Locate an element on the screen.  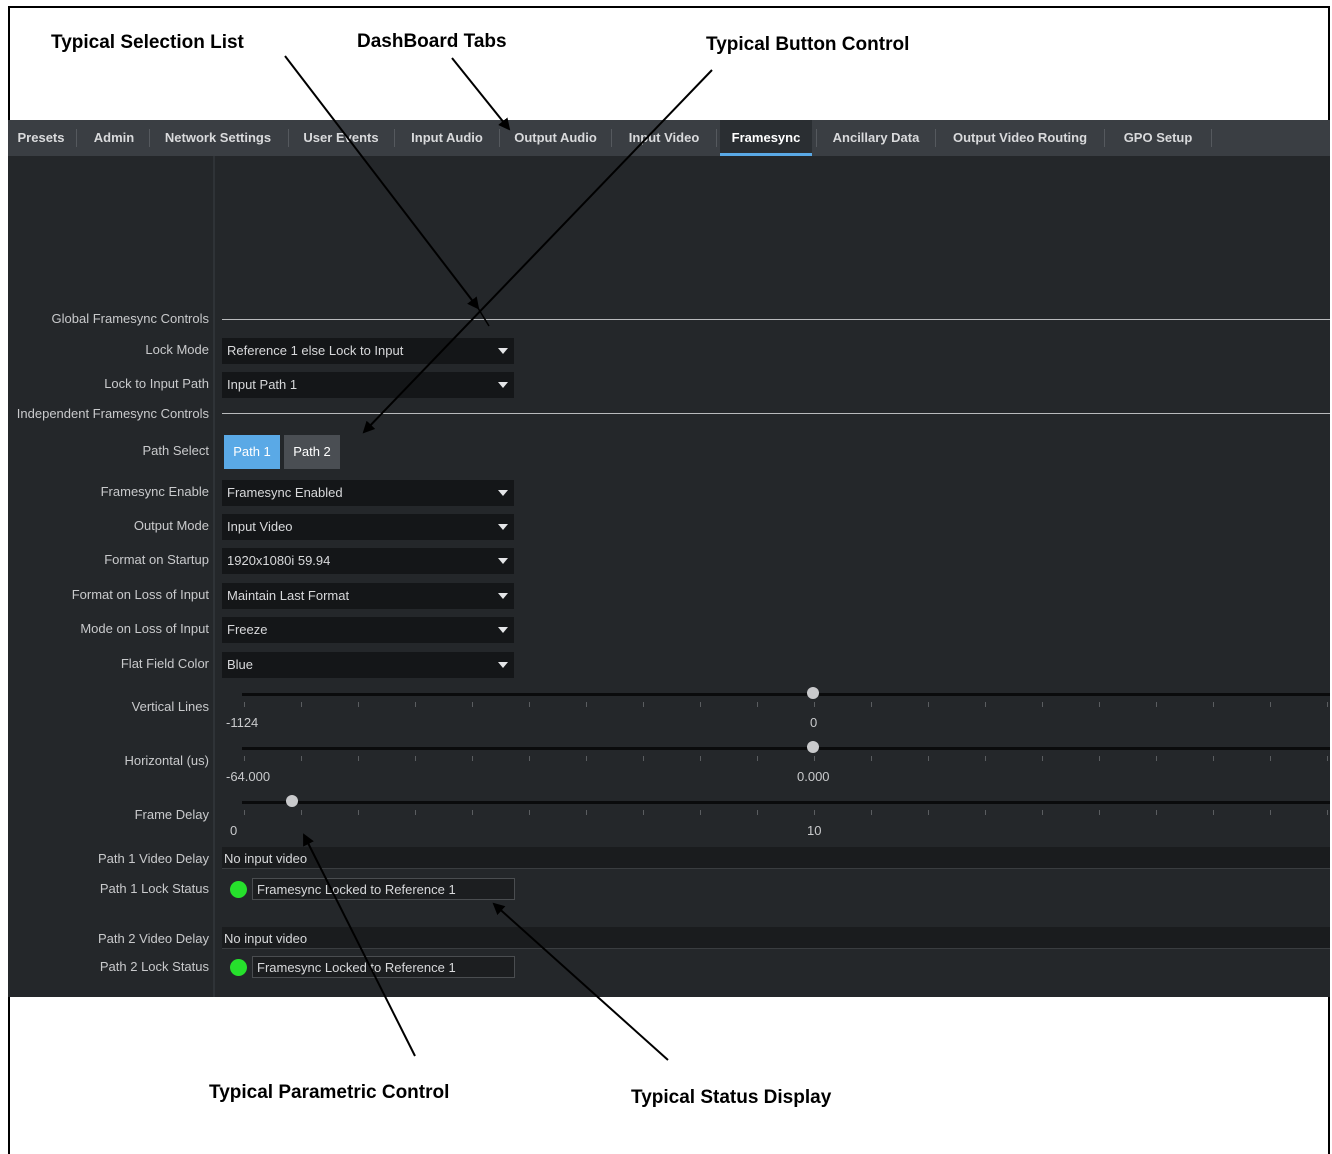
arrow-selection-list is located at coordinates (382, 182).